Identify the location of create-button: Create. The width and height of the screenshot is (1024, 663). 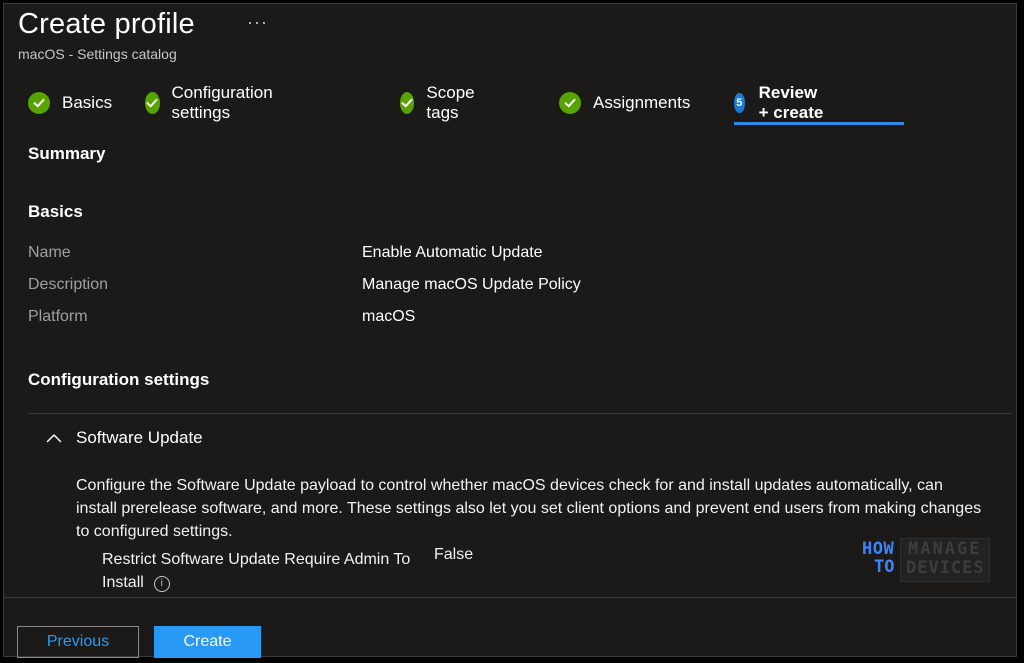
(207, 642).